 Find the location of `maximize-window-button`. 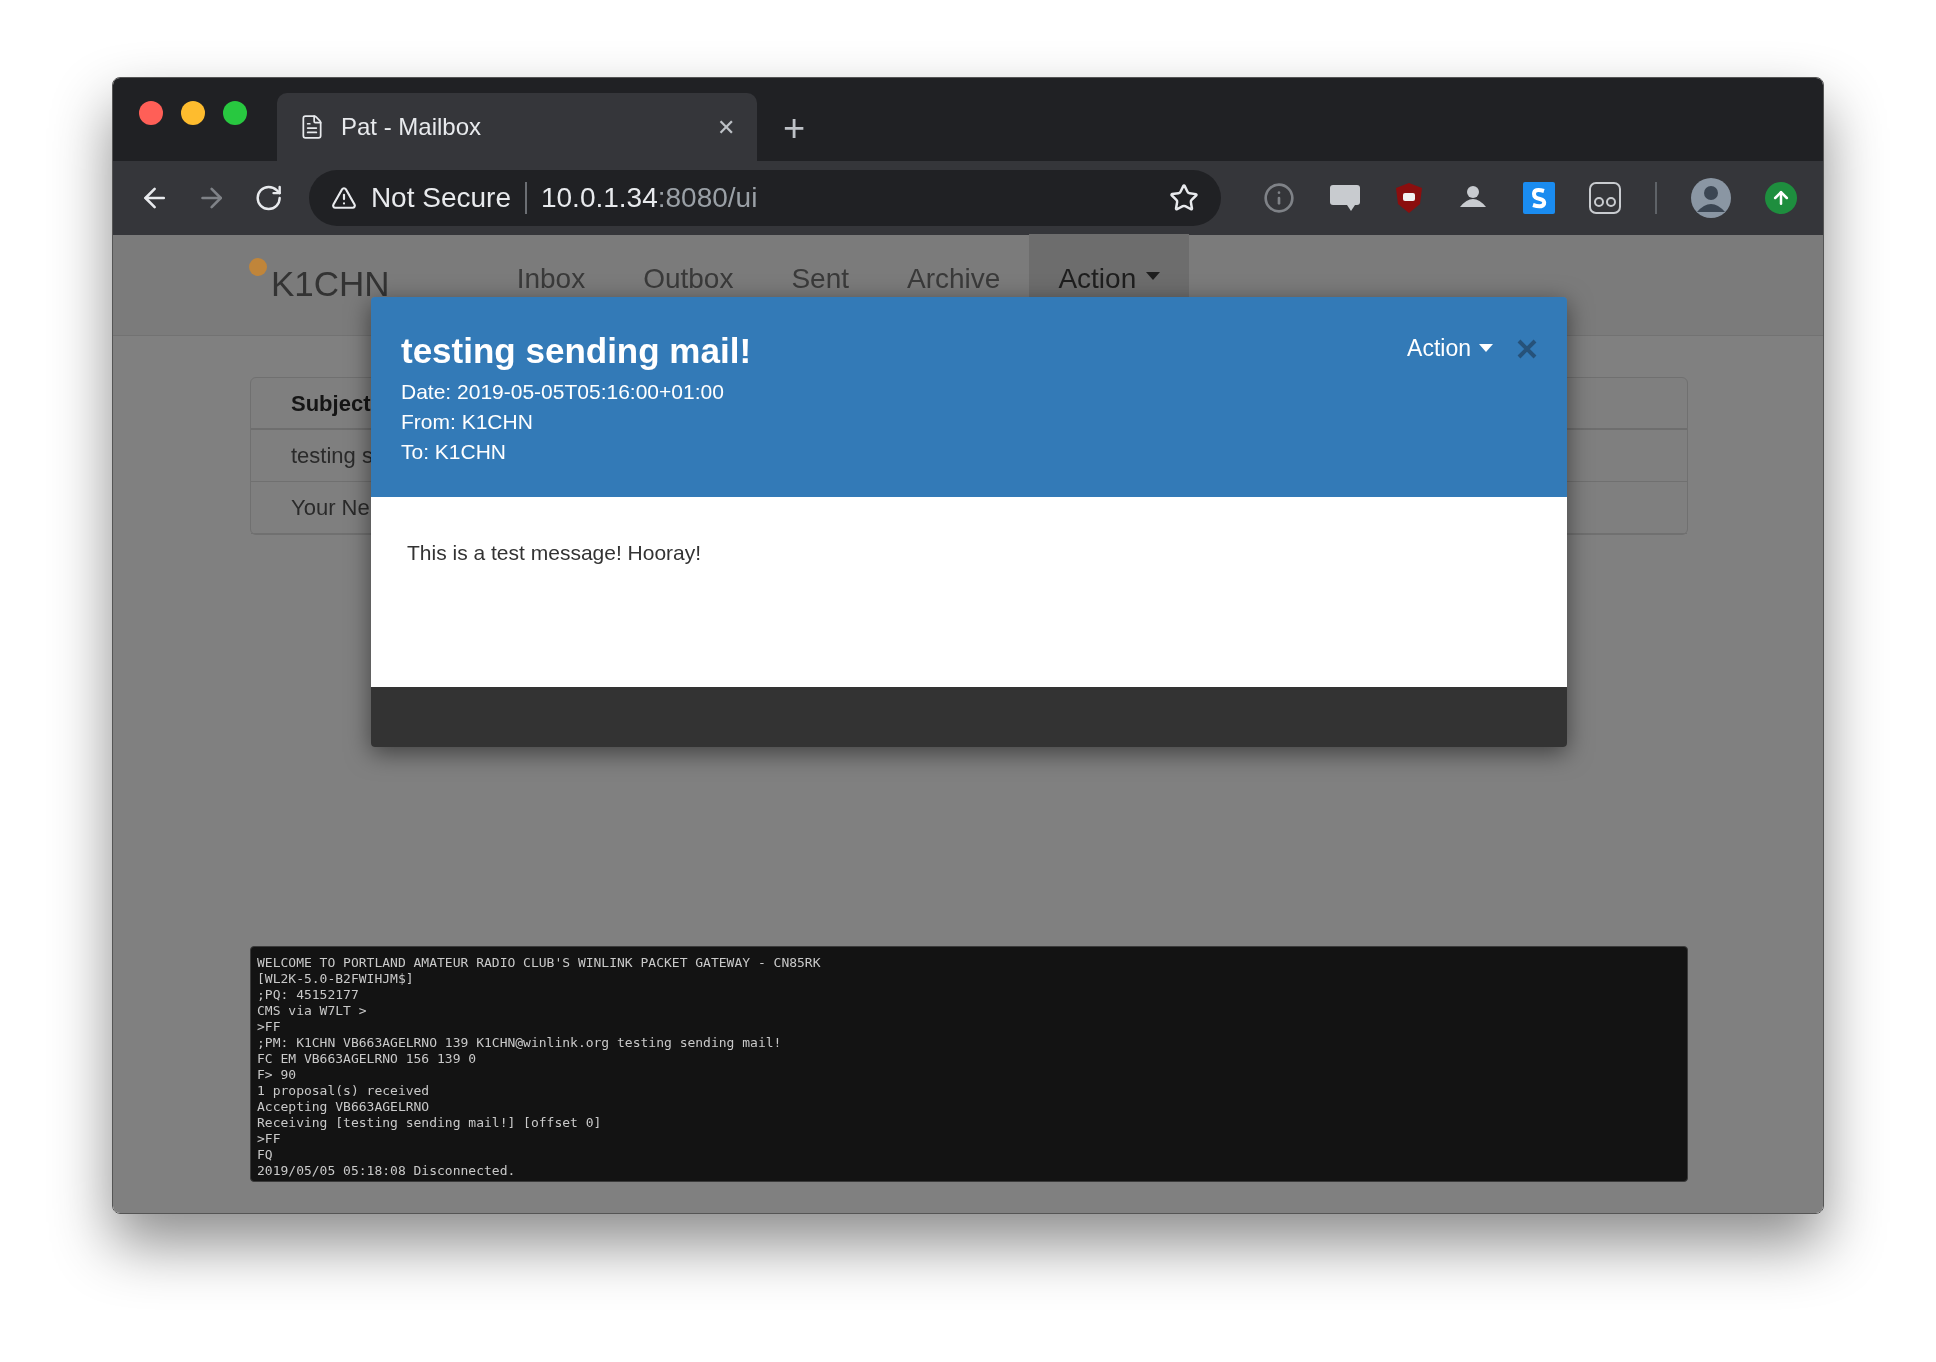

maximize-window-button is located at coordinates (235, 112).